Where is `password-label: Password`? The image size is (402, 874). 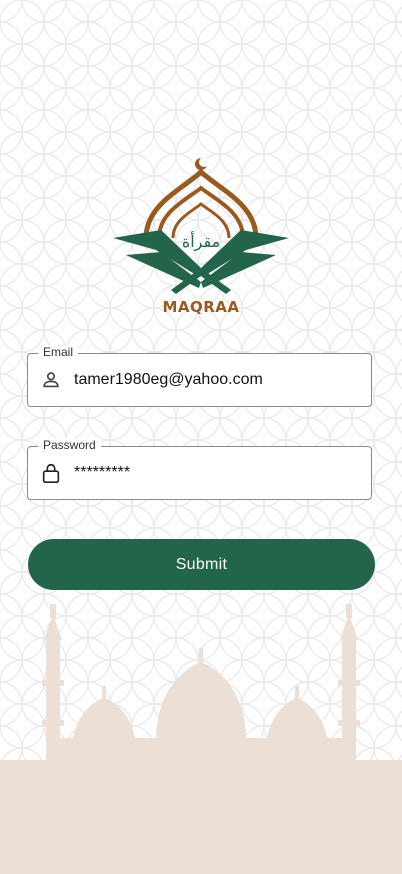 password-label: Password is located at coordinates (69, 445).